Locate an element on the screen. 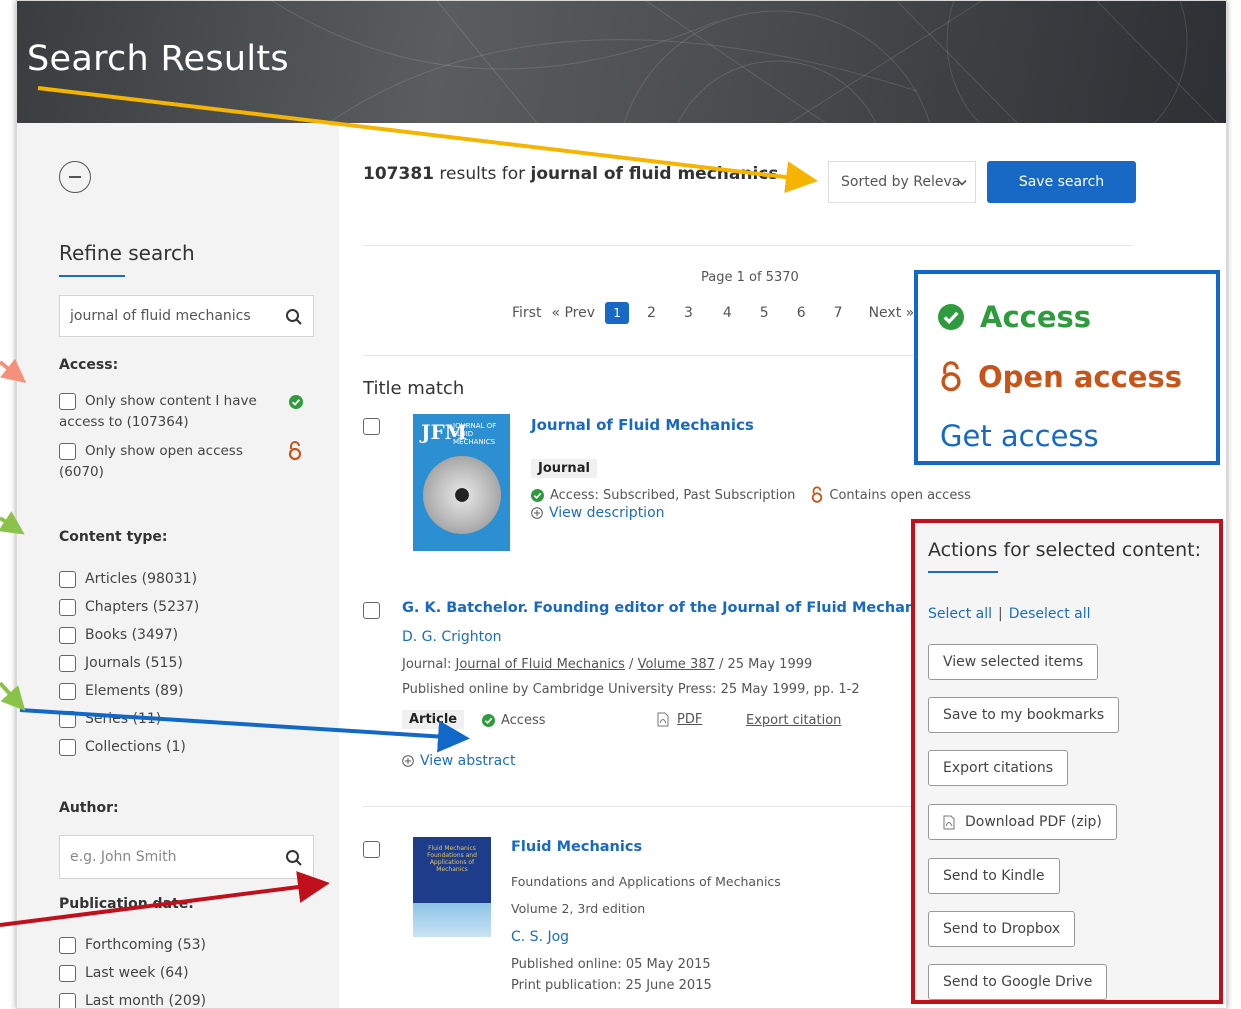 This screenshot has height=1009, width=1241. select-links: Select all | Deselect all is located at coordinates (1009, 614).